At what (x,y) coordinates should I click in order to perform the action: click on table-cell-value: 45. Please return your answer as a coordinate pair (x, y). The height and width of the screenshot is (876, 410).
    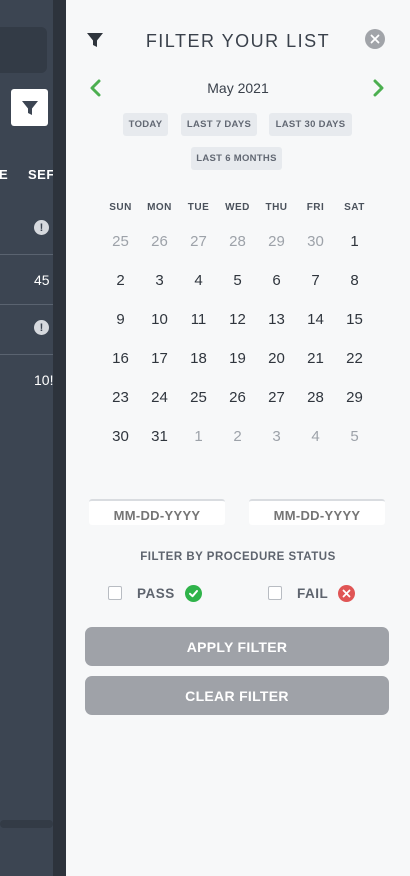
    Looking at the image, I should click on (42, 280).